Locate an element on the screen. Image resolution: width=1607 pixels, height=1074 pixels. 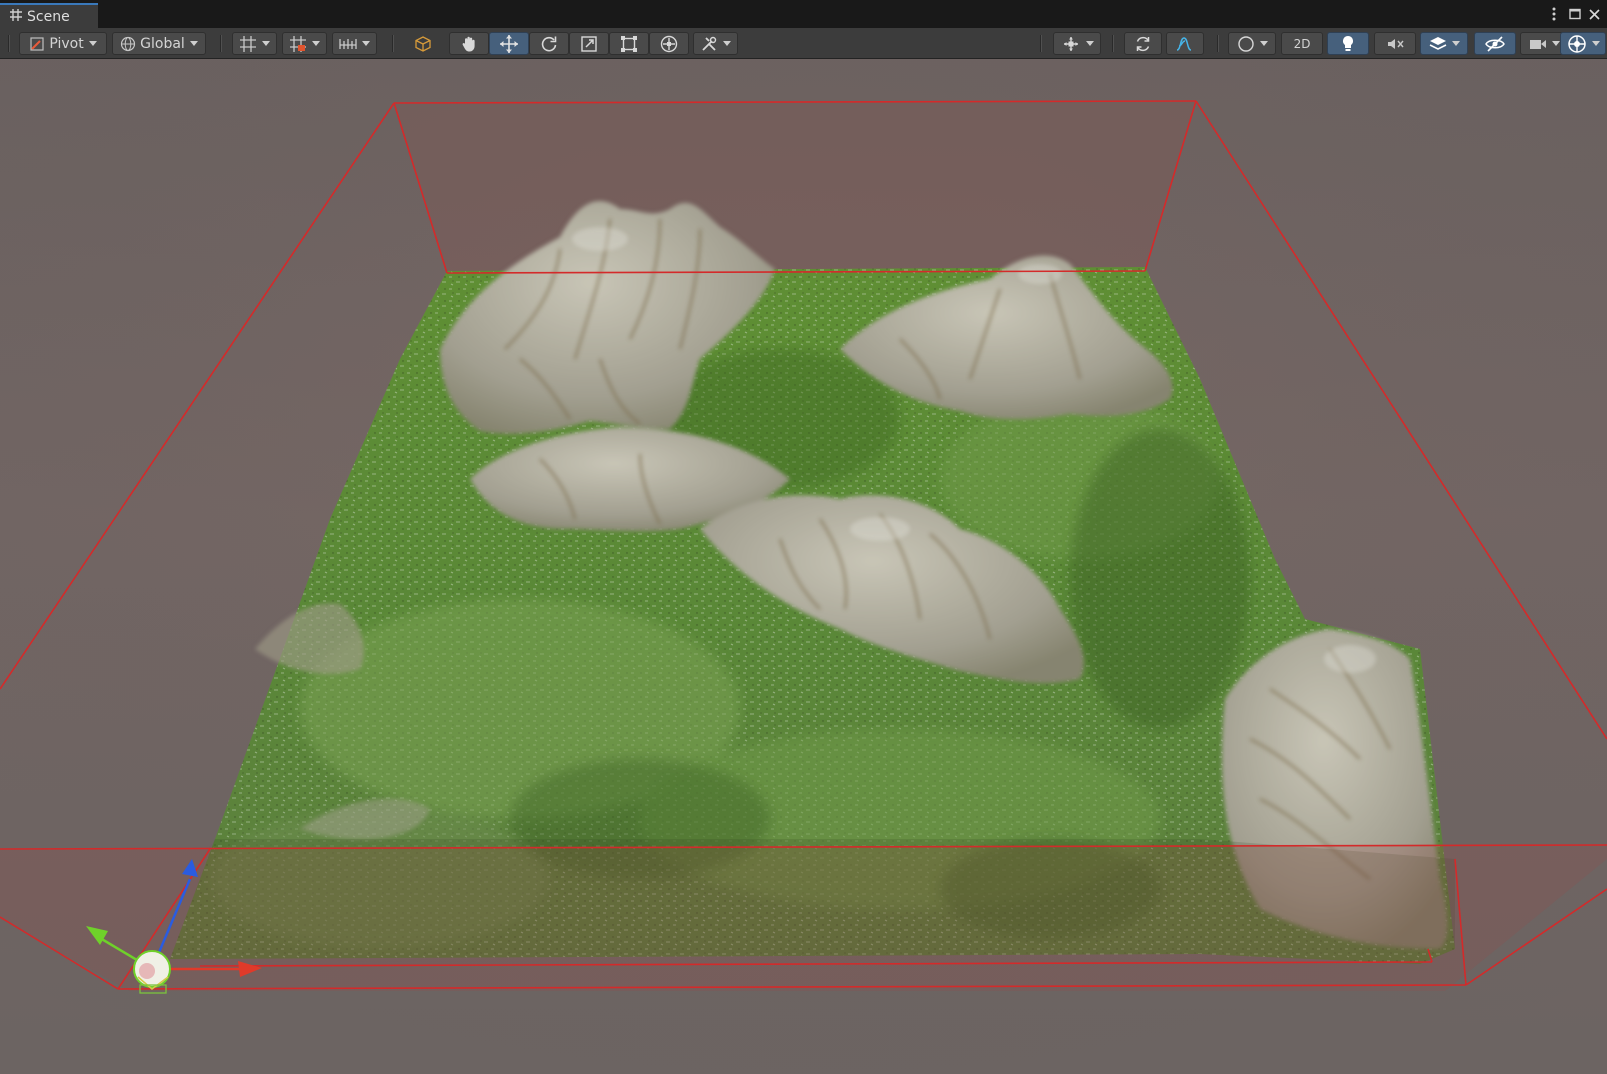
view-tool-button is located at coordinates (469, 43).